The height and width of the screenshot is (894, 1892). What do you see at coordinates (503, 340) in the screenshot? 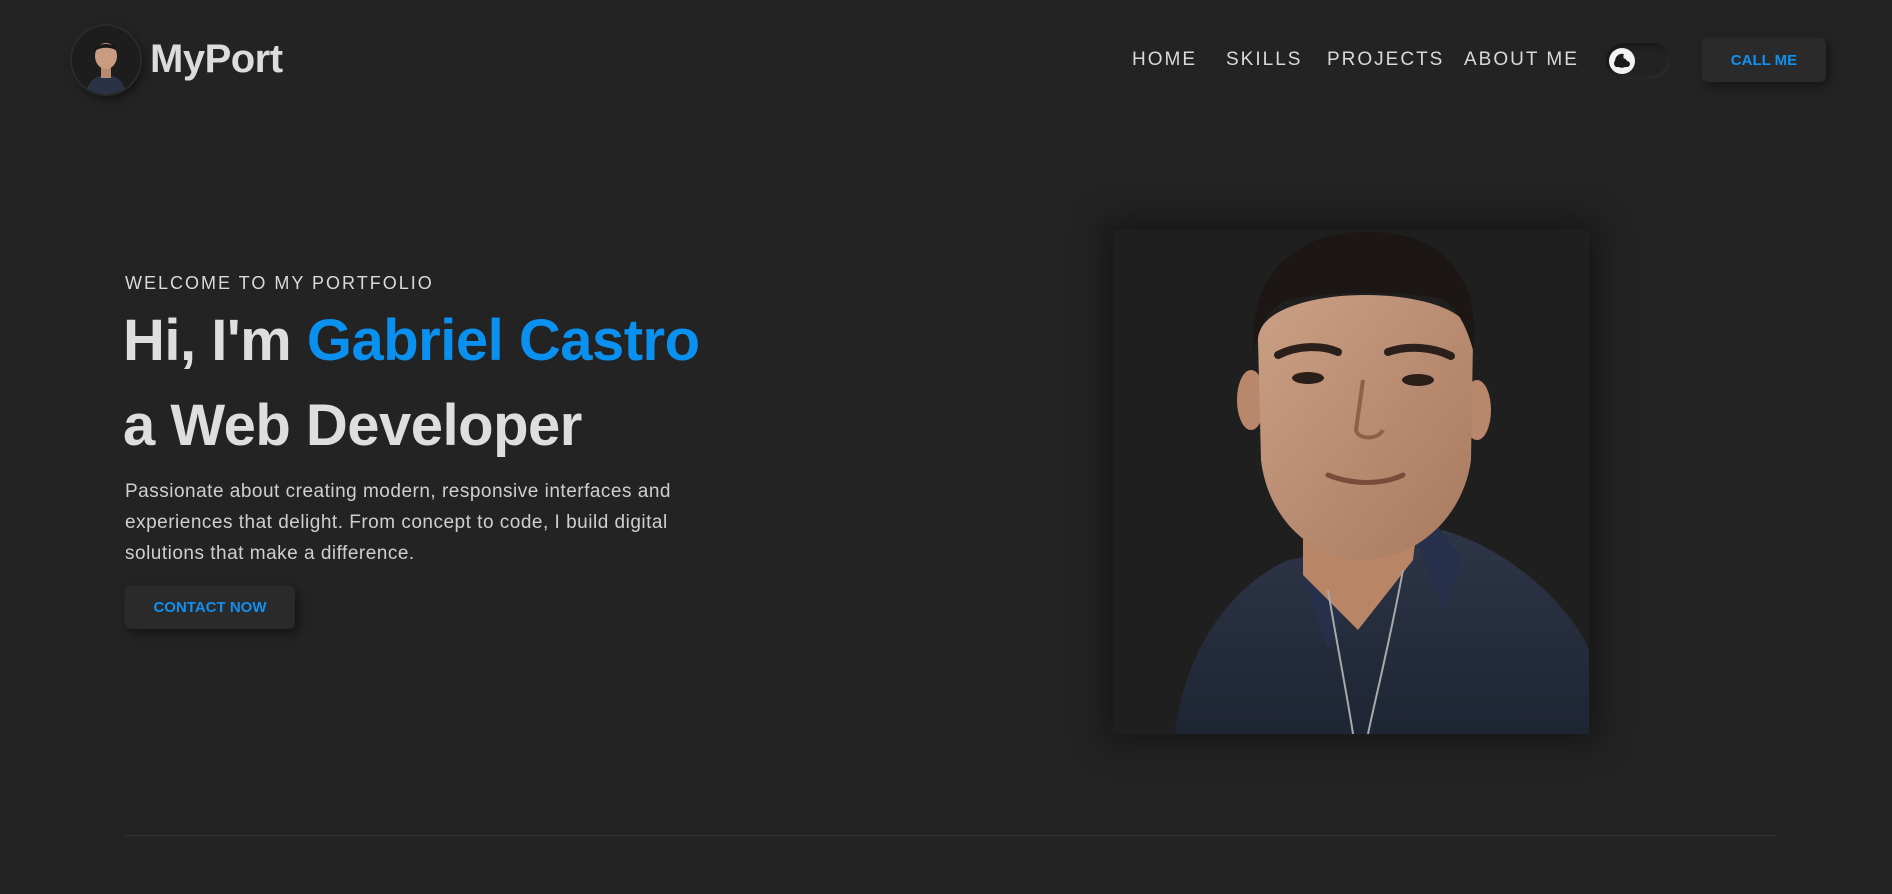
I see `hero-name: Gabriel Castro` at bounding box center [503, 340].